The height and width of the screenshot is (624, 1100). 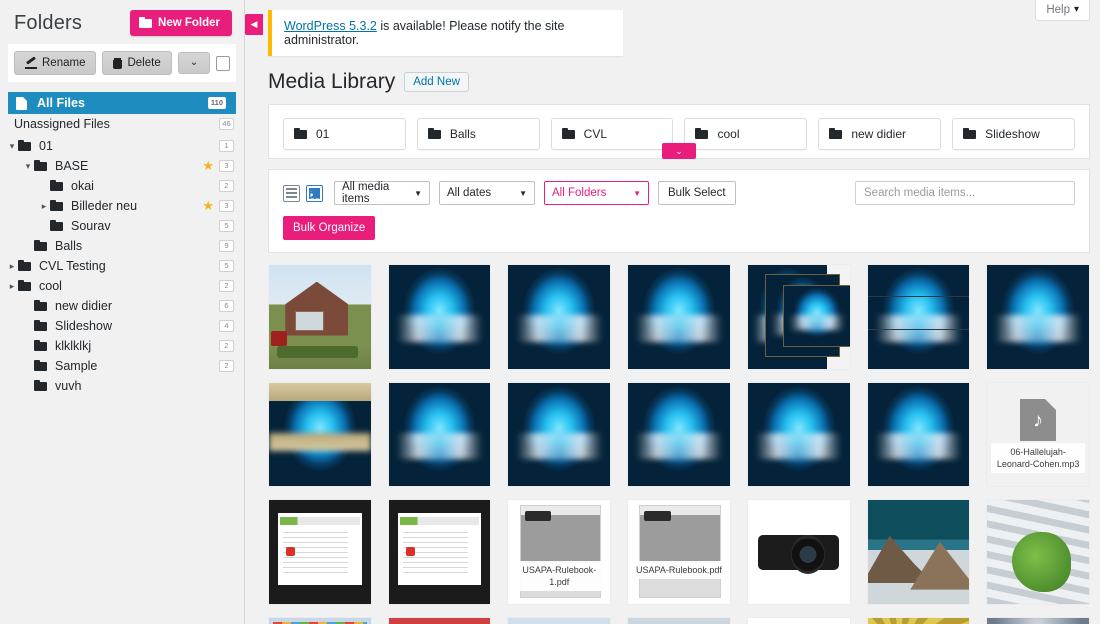 I want to click on sidebar-item-folder: Sample 2, so click(x=122, y=366).